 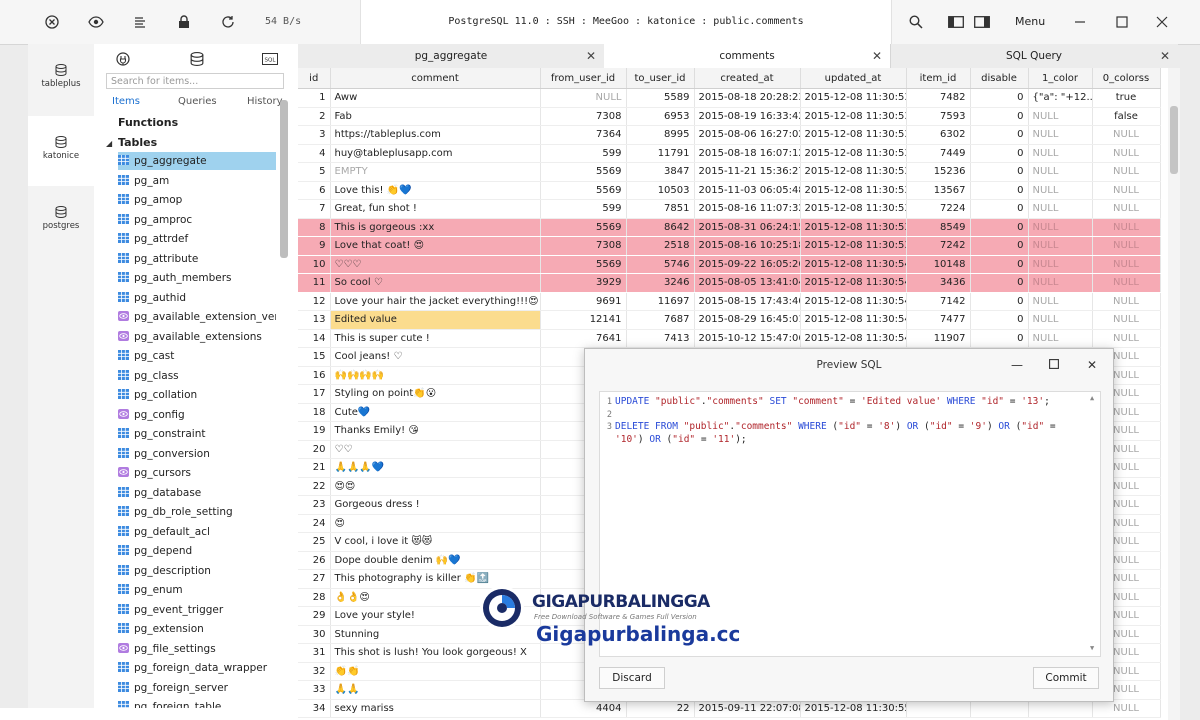 What do you see at coordinates (1126, 98) in the screenshot?
I see `cell-0-colorss: true` at bounding box center [1126, 98].